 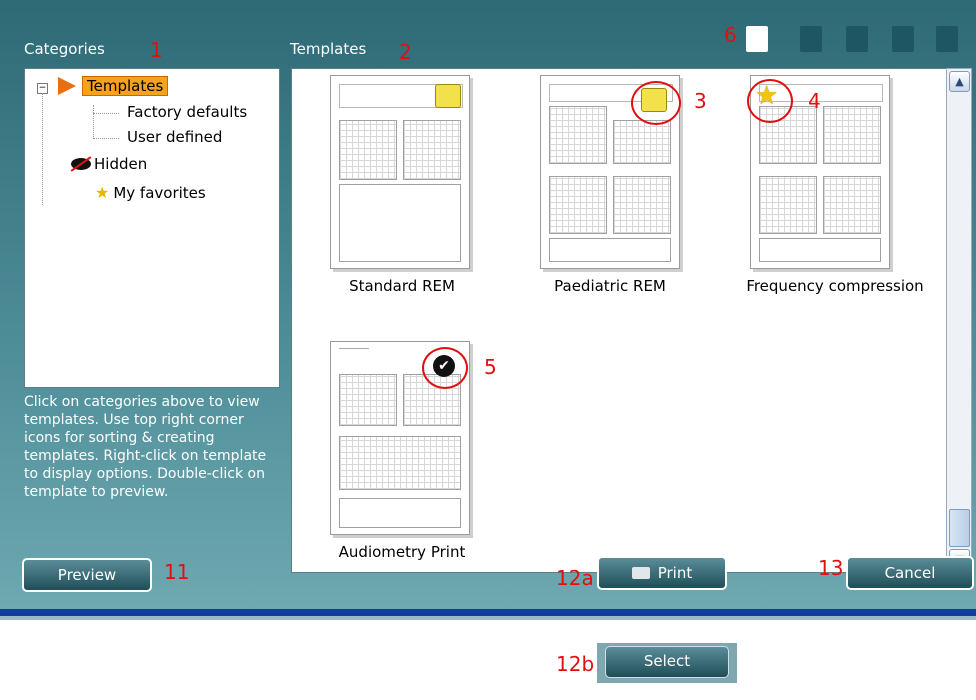 What do you see at coordinates (910, 573) in the screenshot?
I see `cancel-button: Cancel` at bounding box center [910, 573].